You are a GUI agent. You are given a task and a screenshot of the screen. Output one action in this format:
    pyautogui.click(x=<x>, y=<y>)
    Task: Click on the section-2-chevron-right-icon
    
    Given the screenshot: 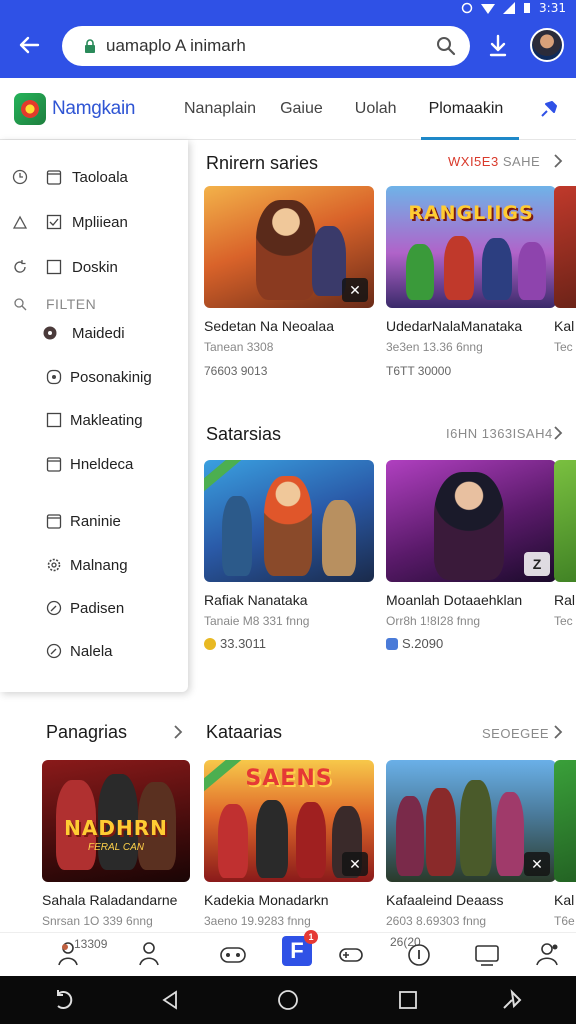 What is the action you would take?
    pyautogui.click(x=558, y=433)
    